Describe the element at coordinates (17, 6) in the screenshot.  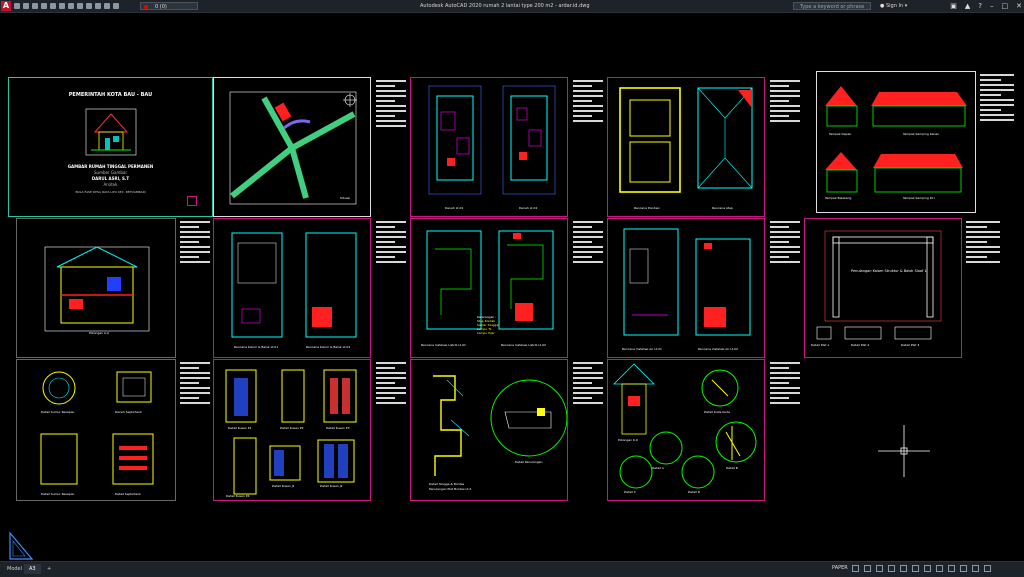
I see `new-icon` at that location.